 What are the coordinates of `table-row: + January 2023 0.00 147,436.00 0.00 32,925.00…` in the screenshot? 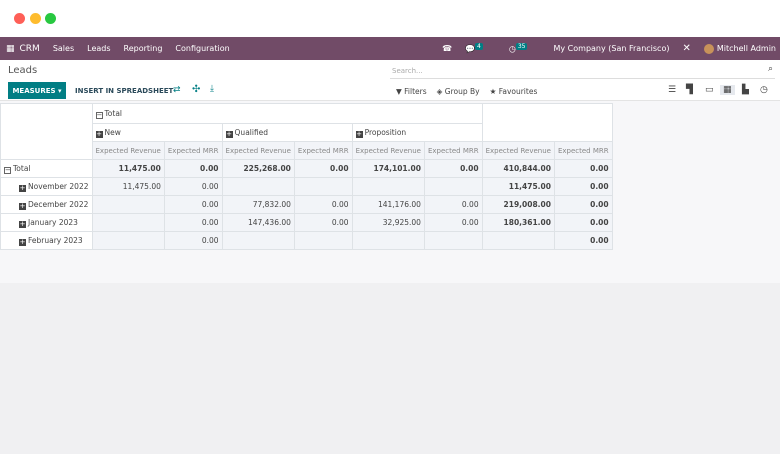 It's located at (306, 222).